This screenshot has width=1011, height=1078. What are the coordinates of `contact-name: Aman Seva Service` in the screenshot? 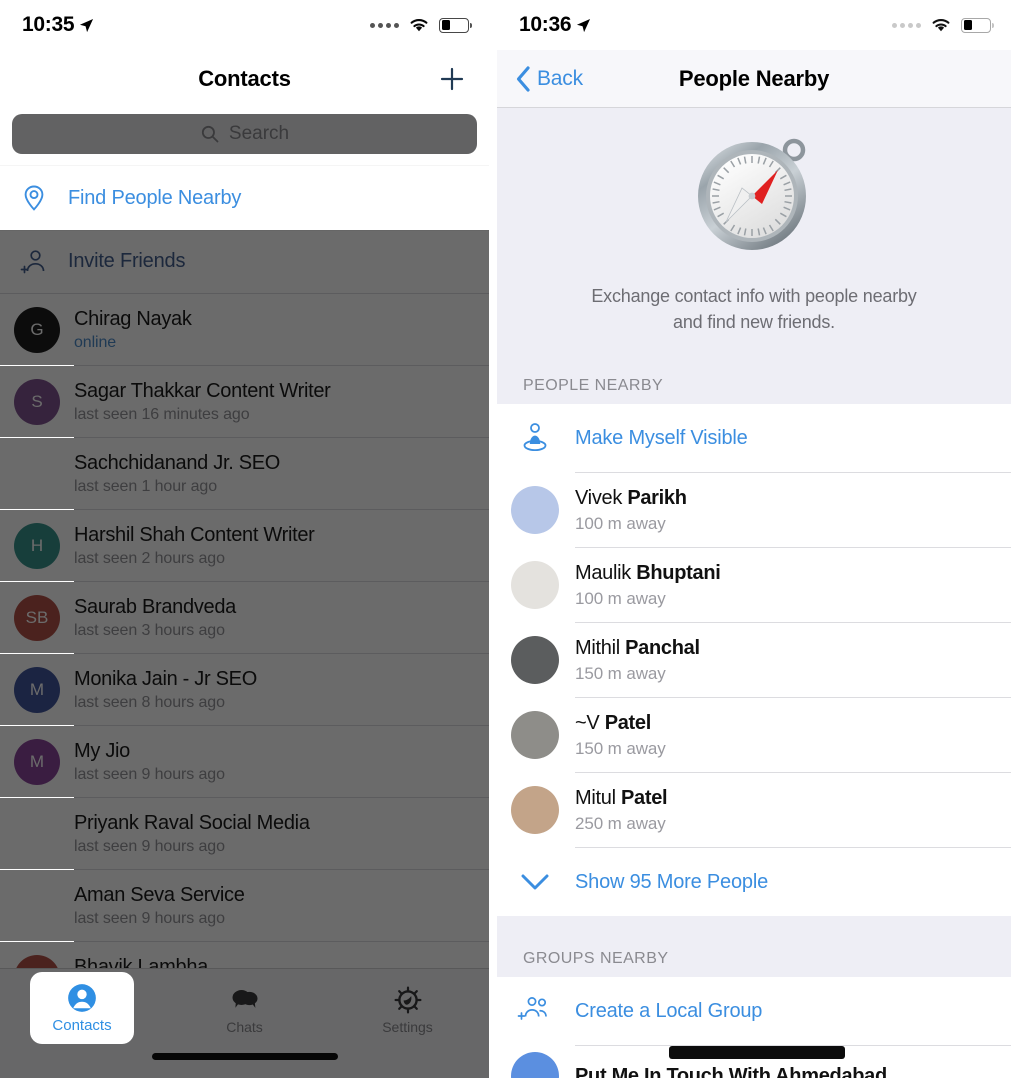 It's located at (159, 894).